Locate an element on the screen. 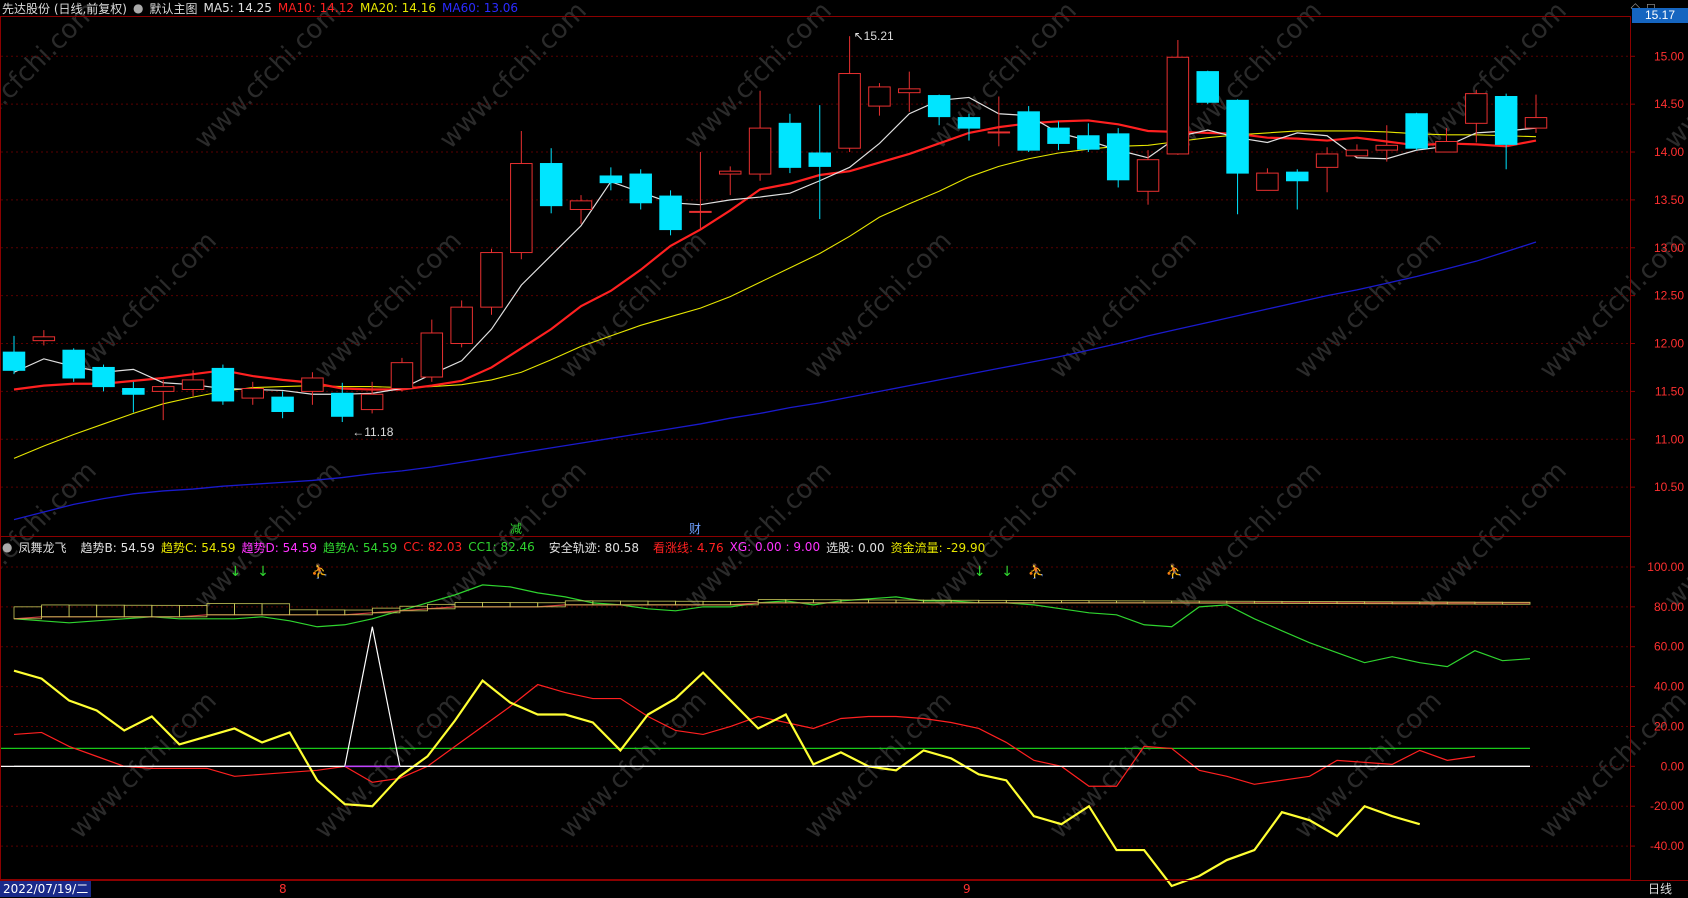 The width and height of the screenshot is (1688, 898). cc-label: CC: 82.03 is located at coordinates (433, 547).